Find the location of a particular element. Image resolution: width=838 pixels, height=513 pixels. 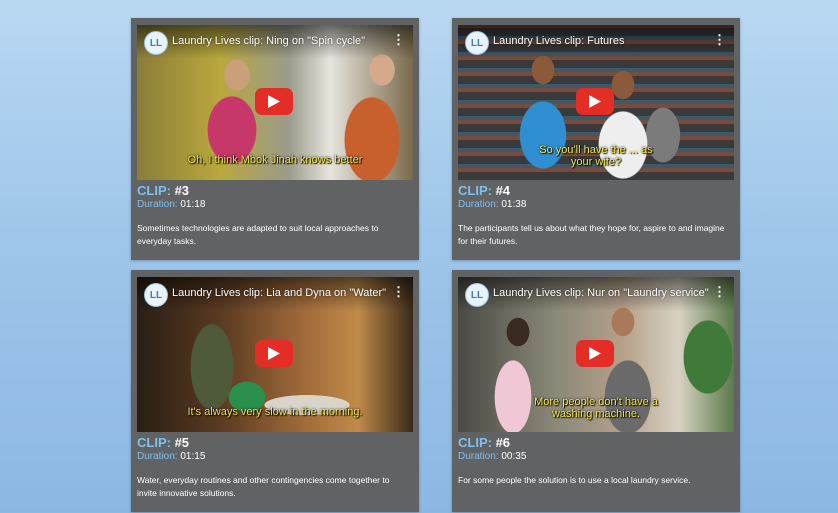

duration-value: 01:18 is located at coordinates (193, 204).